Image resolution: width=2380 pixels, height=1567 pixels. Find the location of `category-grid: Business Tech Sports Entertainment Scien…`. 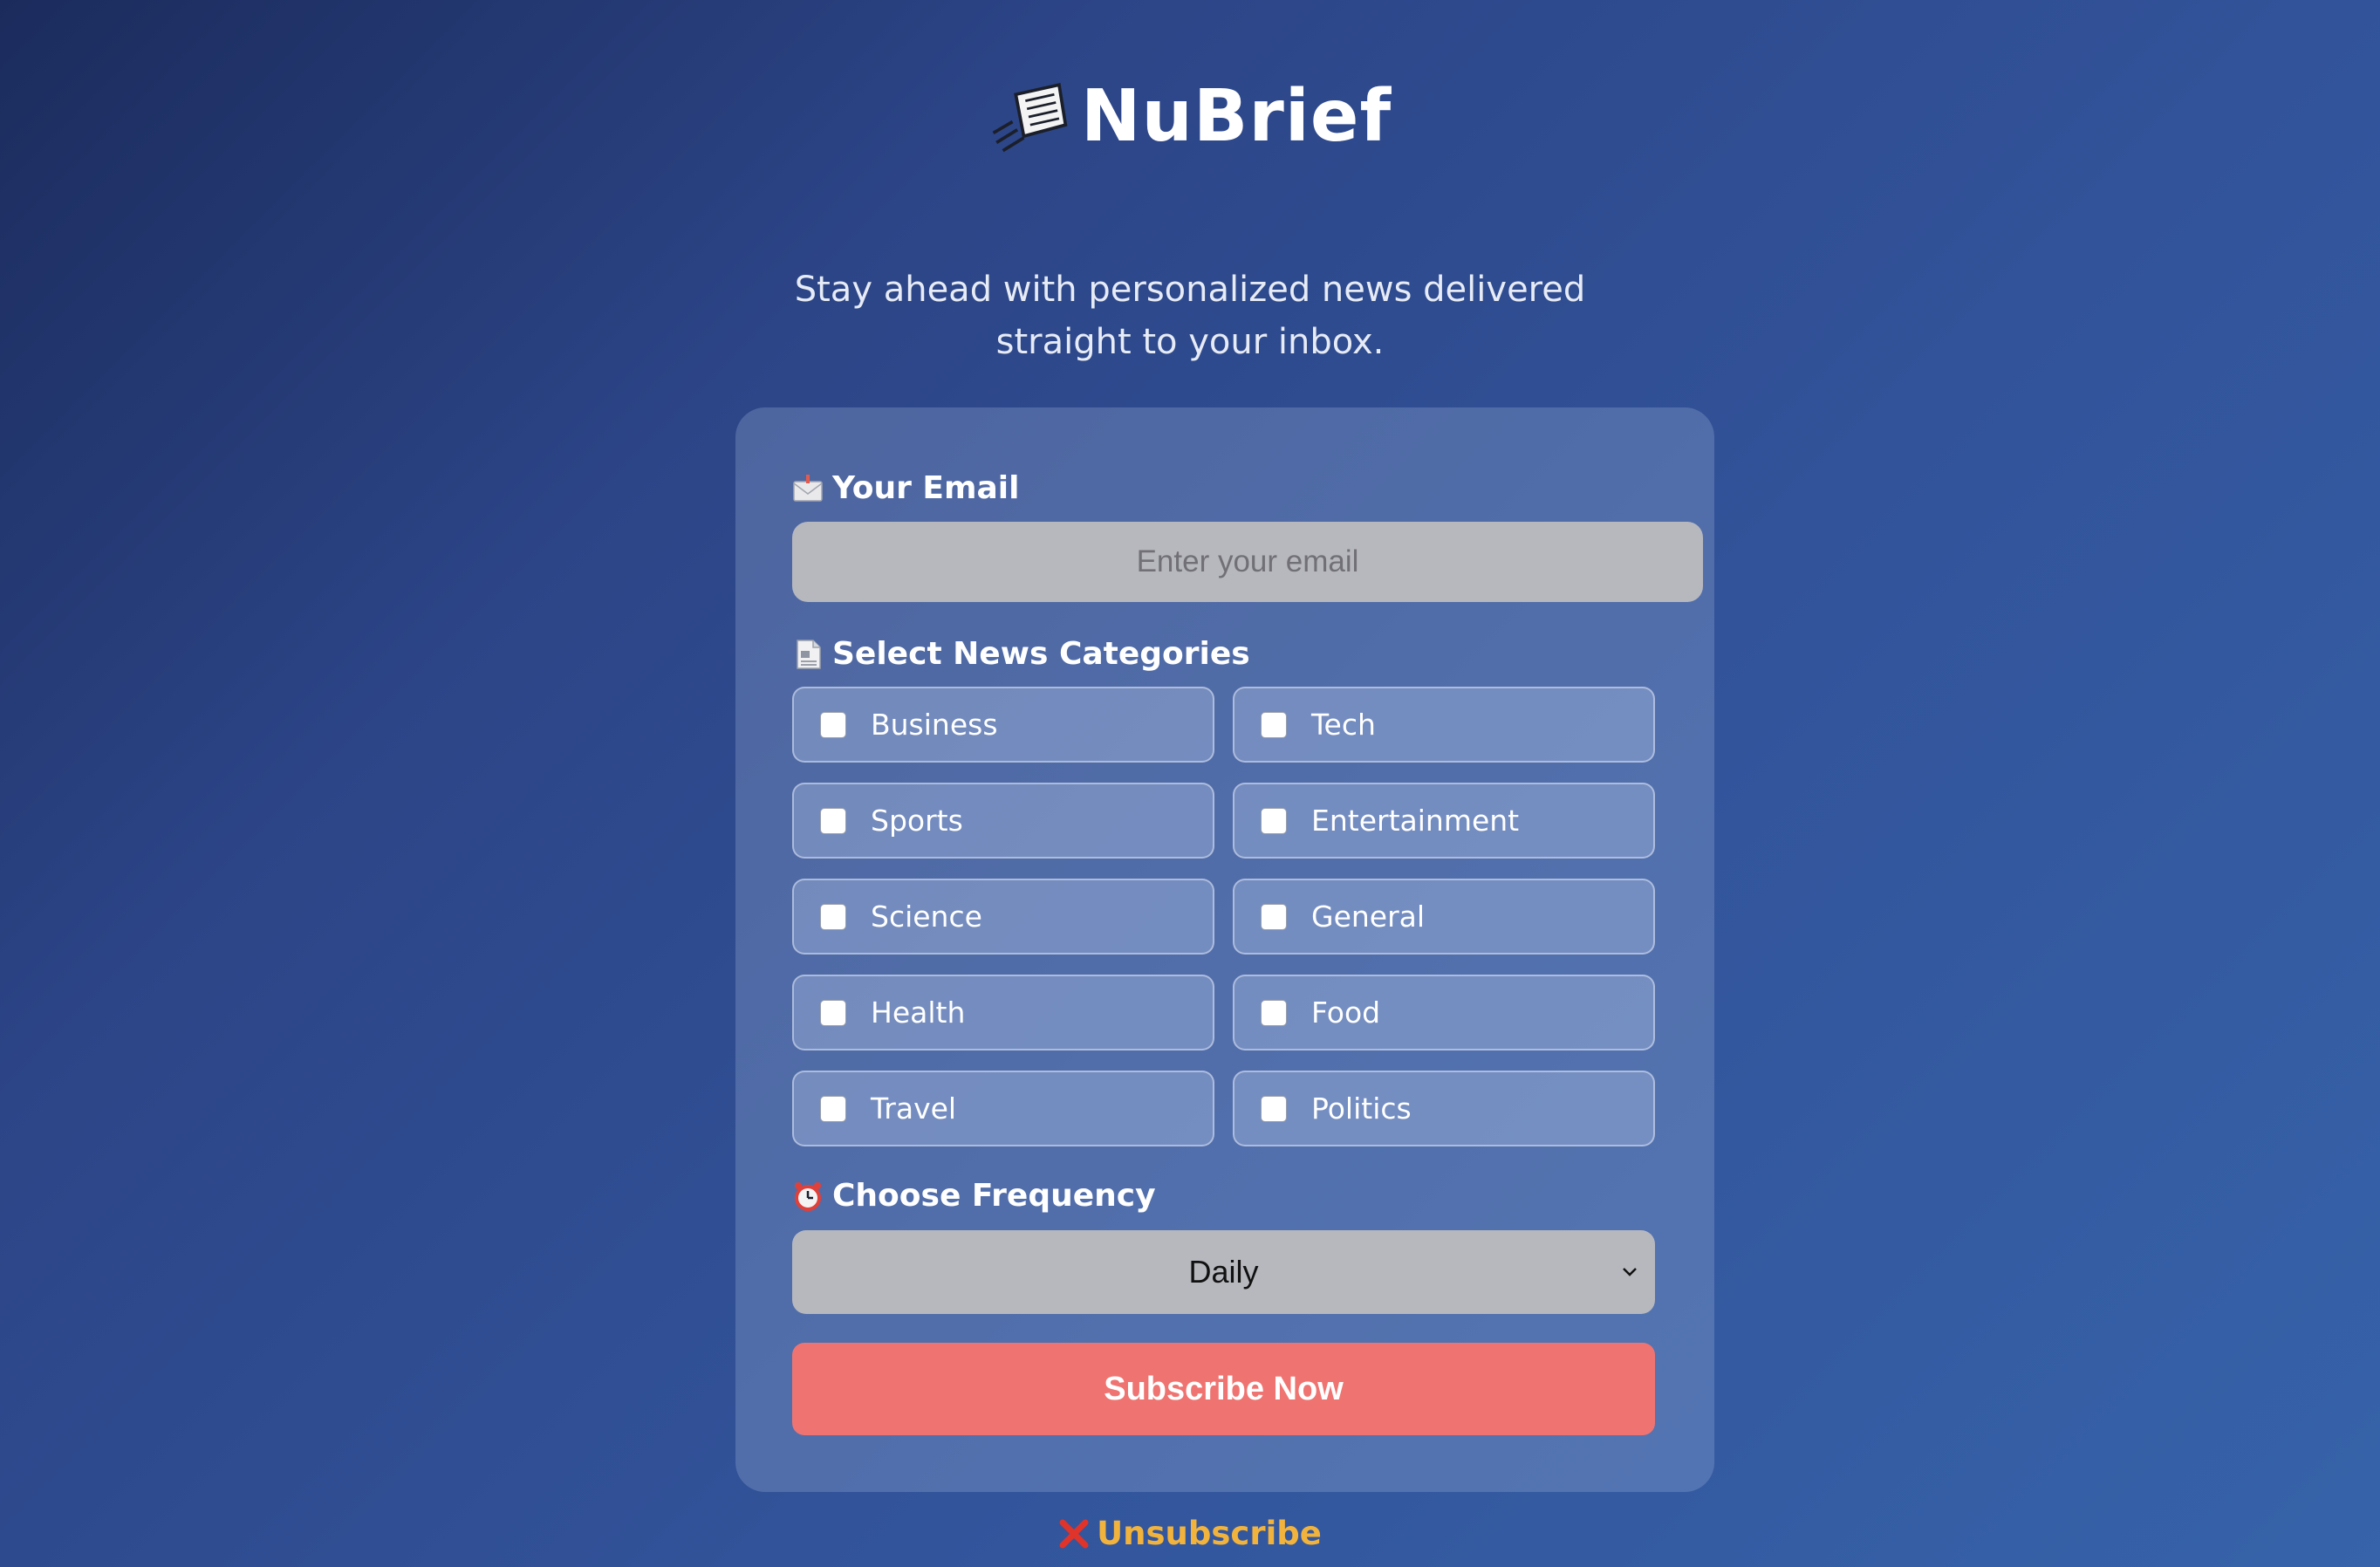

category-grid: Business Tech Sports Entertainment Scien… is located at coordinates (1223, 917).